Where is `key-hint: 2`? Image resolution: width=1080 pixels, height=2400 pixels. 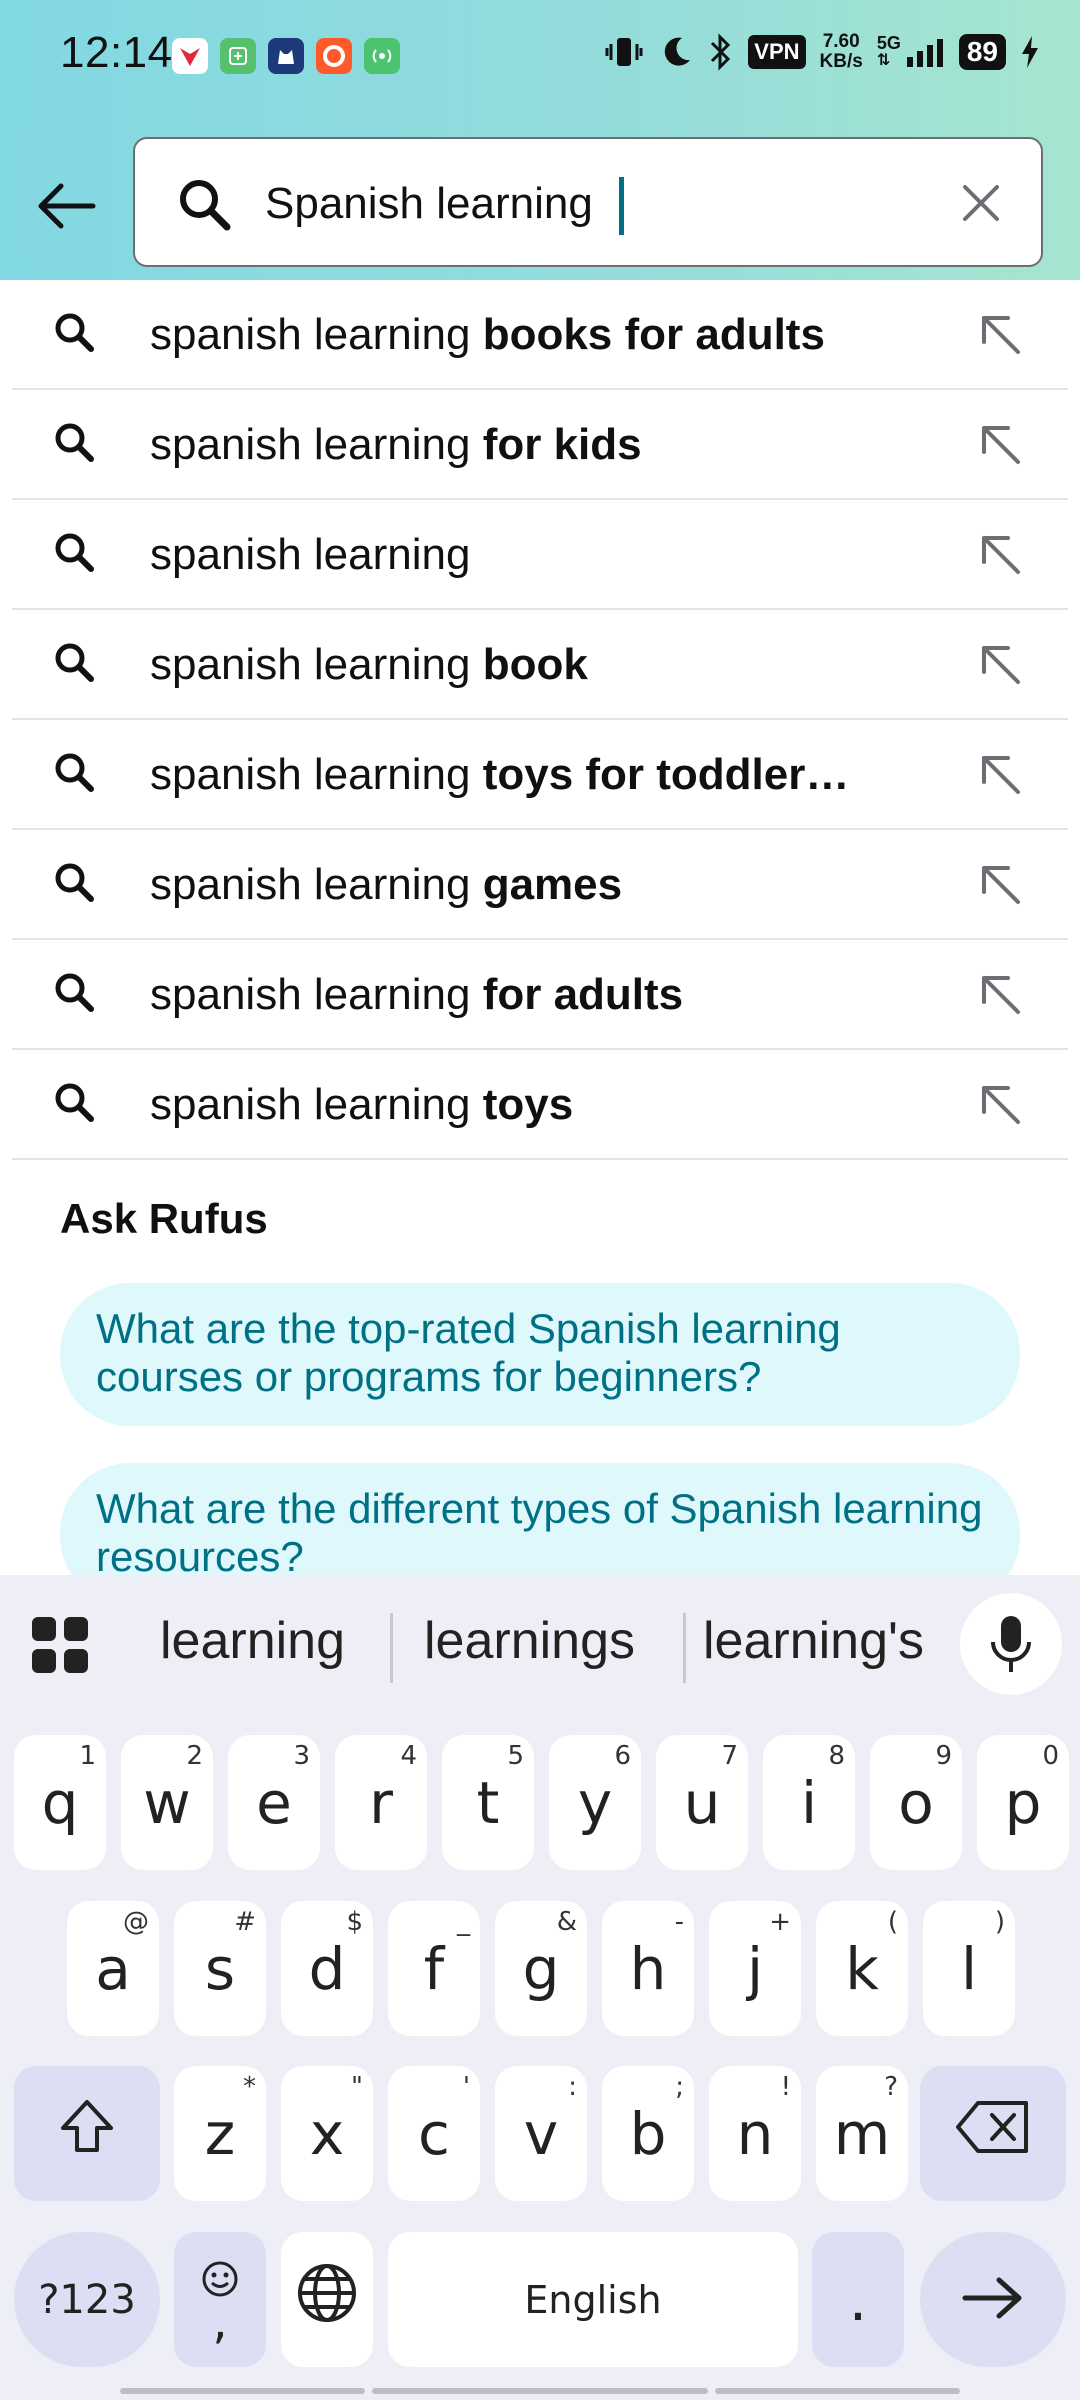
key-hint: 2 is located at coordinates (194, 1756).